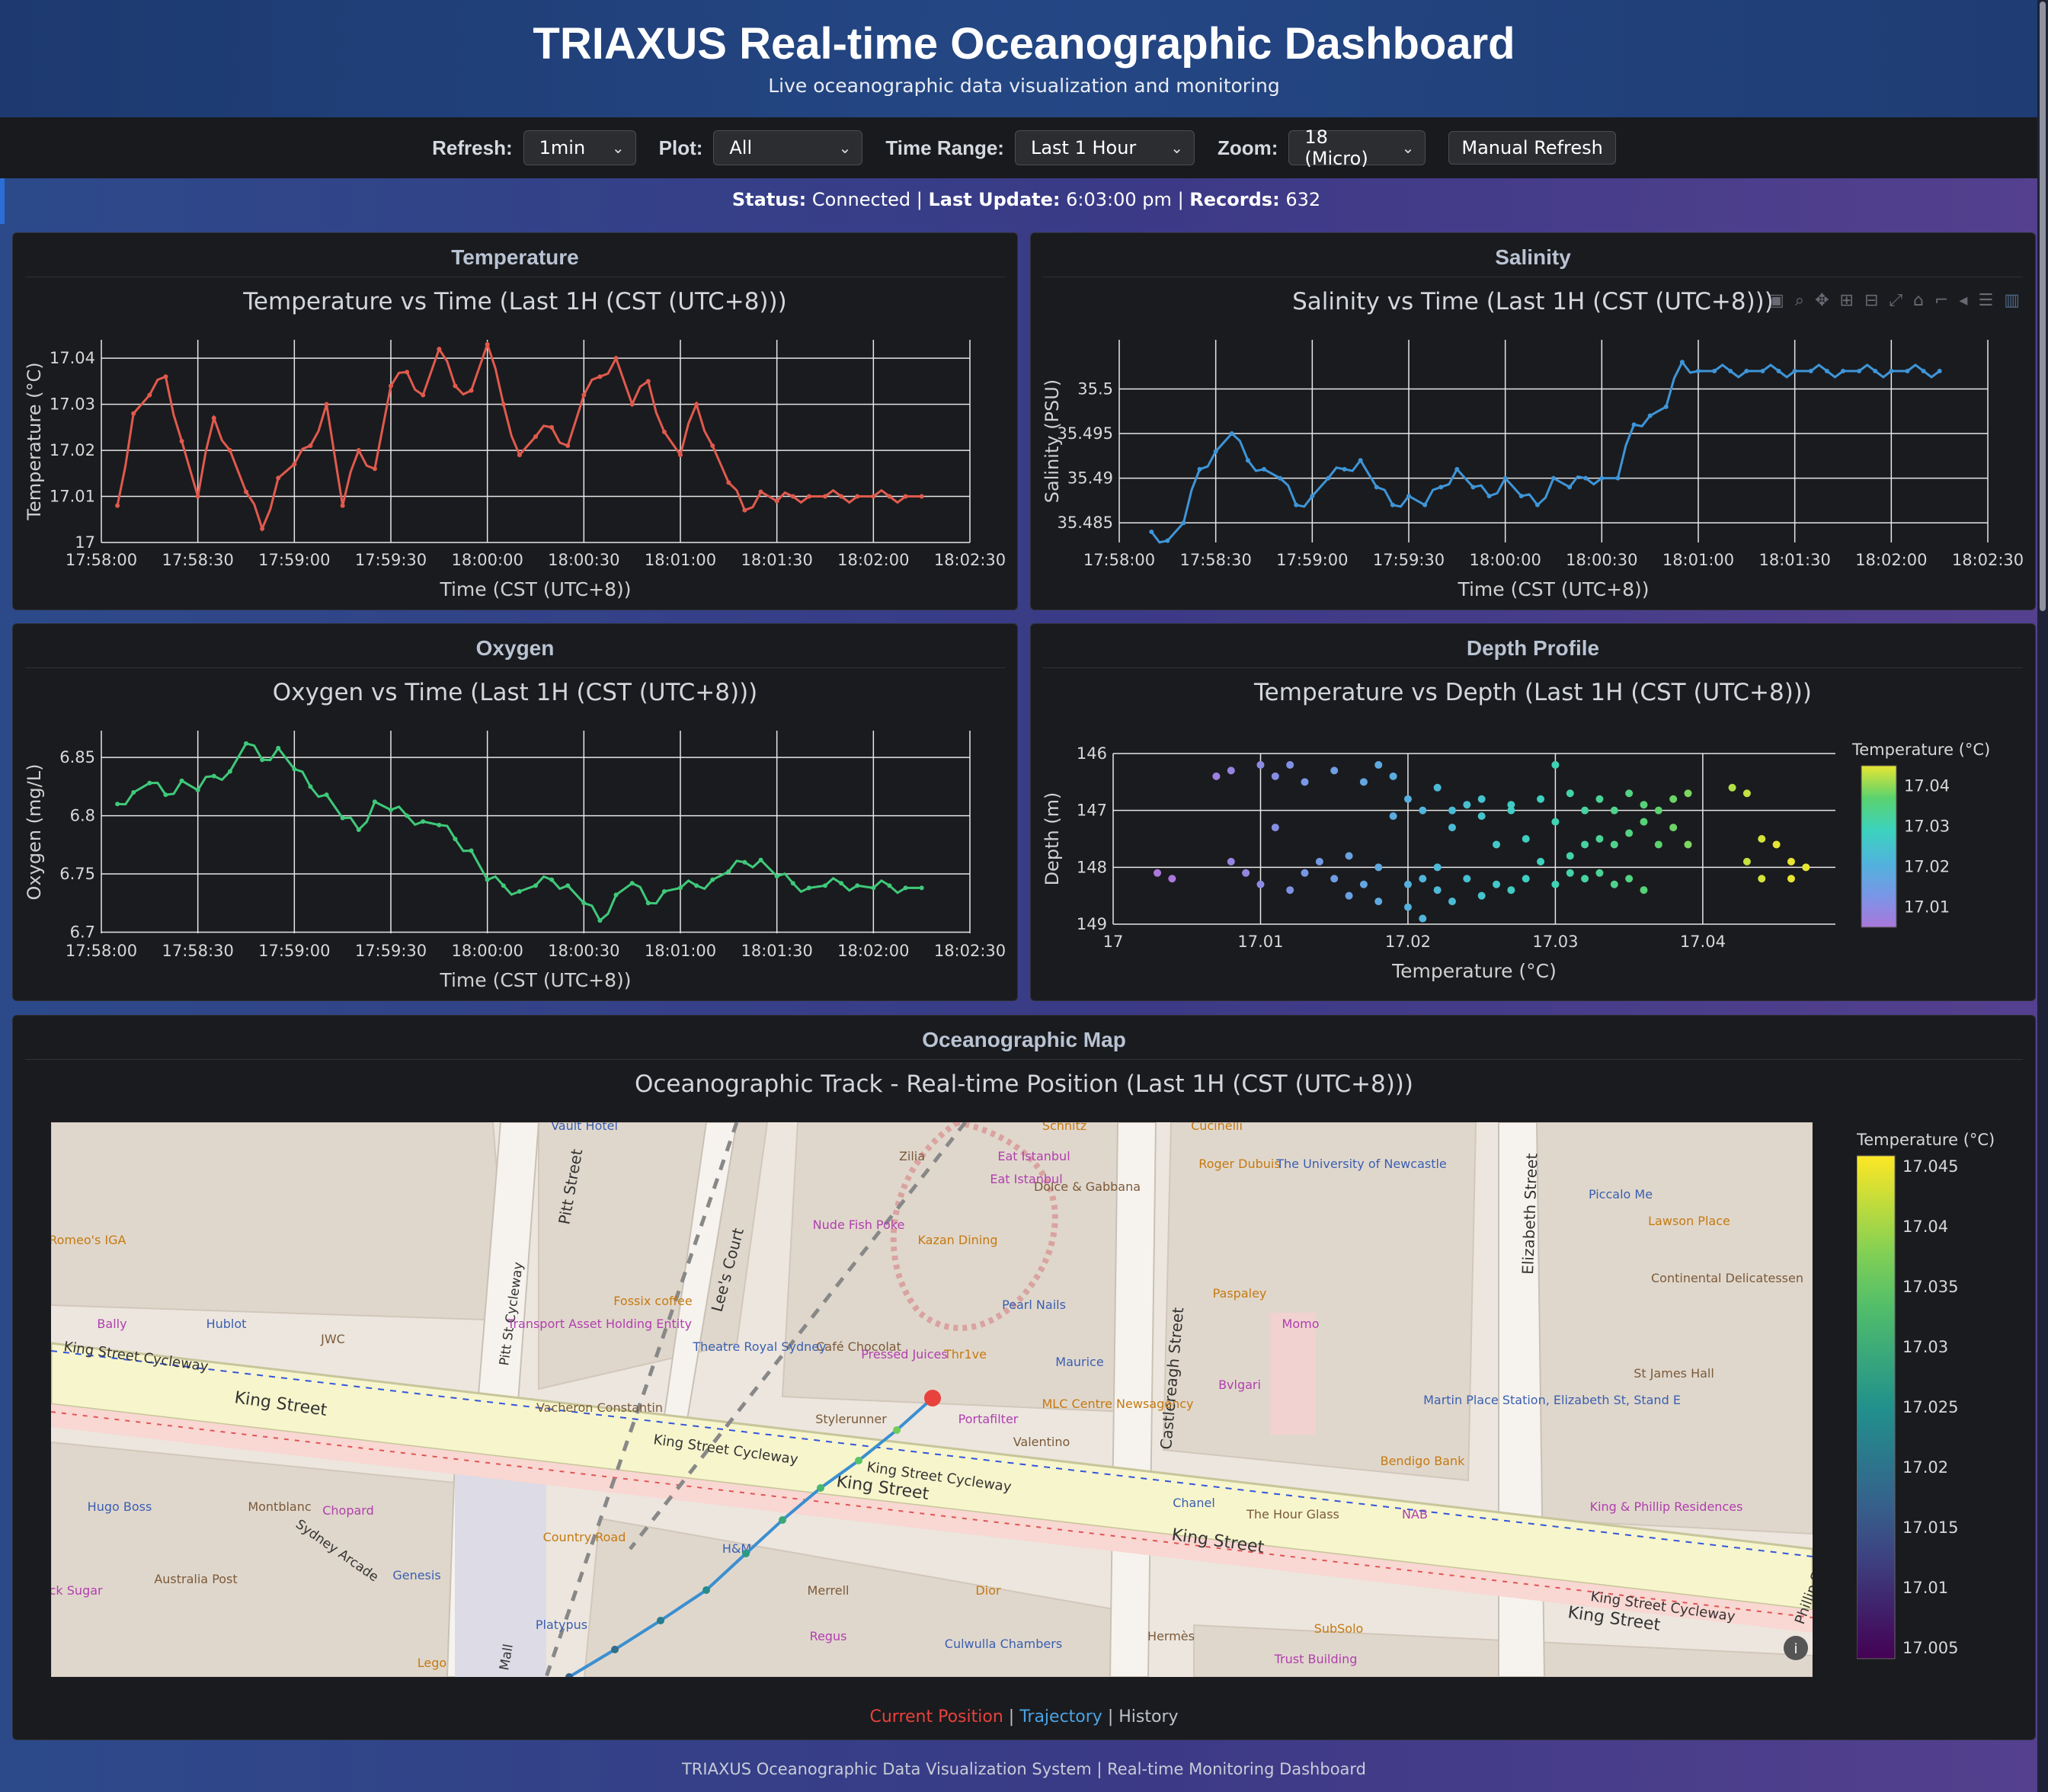 Image resolution: width=2048 pixels, height=1792 pixels. I want to click on y-tick-label: 17, so click(85, 542).